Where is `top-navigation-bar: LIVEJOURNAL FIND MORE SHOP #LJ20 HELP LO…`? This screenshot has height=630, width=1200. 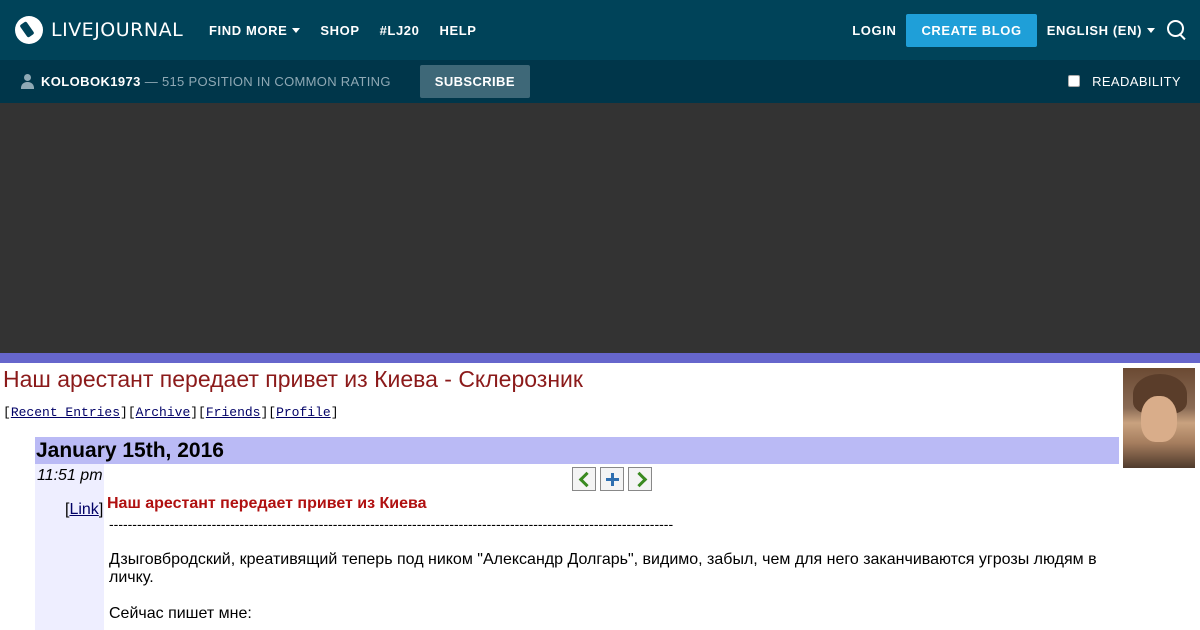 top-navigation-bar: LIVEJOURNAL FIND MORE SHOP #LJ20 HELP LO… is located at coordinates (600, 30).